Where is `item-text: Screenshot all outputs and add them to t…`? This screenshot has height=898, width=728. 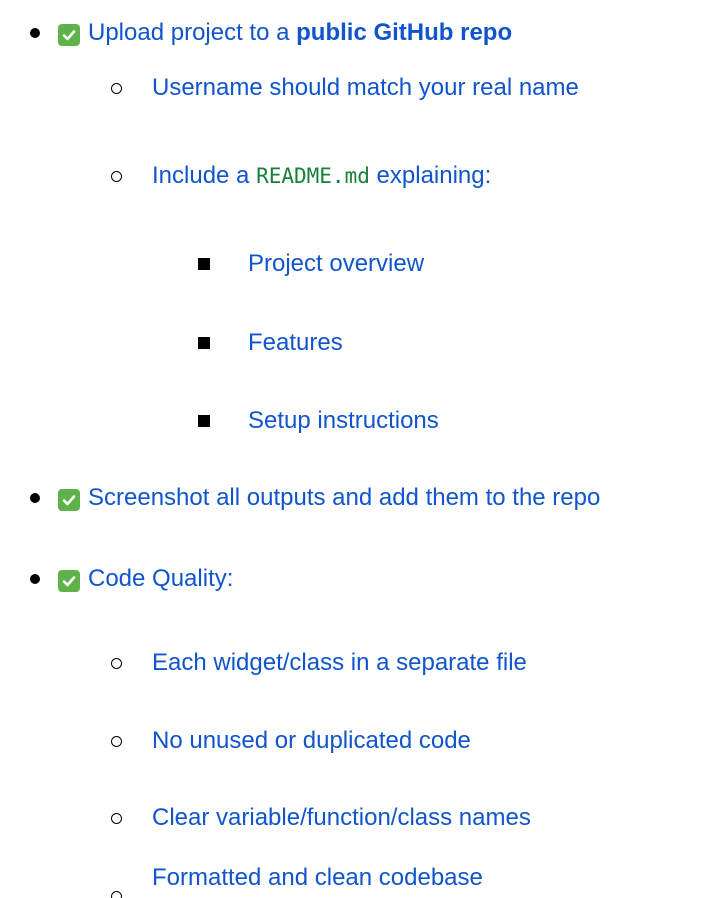 item-text: Screenshot all outputs and add them to t… is located at coordinates (344, 497).